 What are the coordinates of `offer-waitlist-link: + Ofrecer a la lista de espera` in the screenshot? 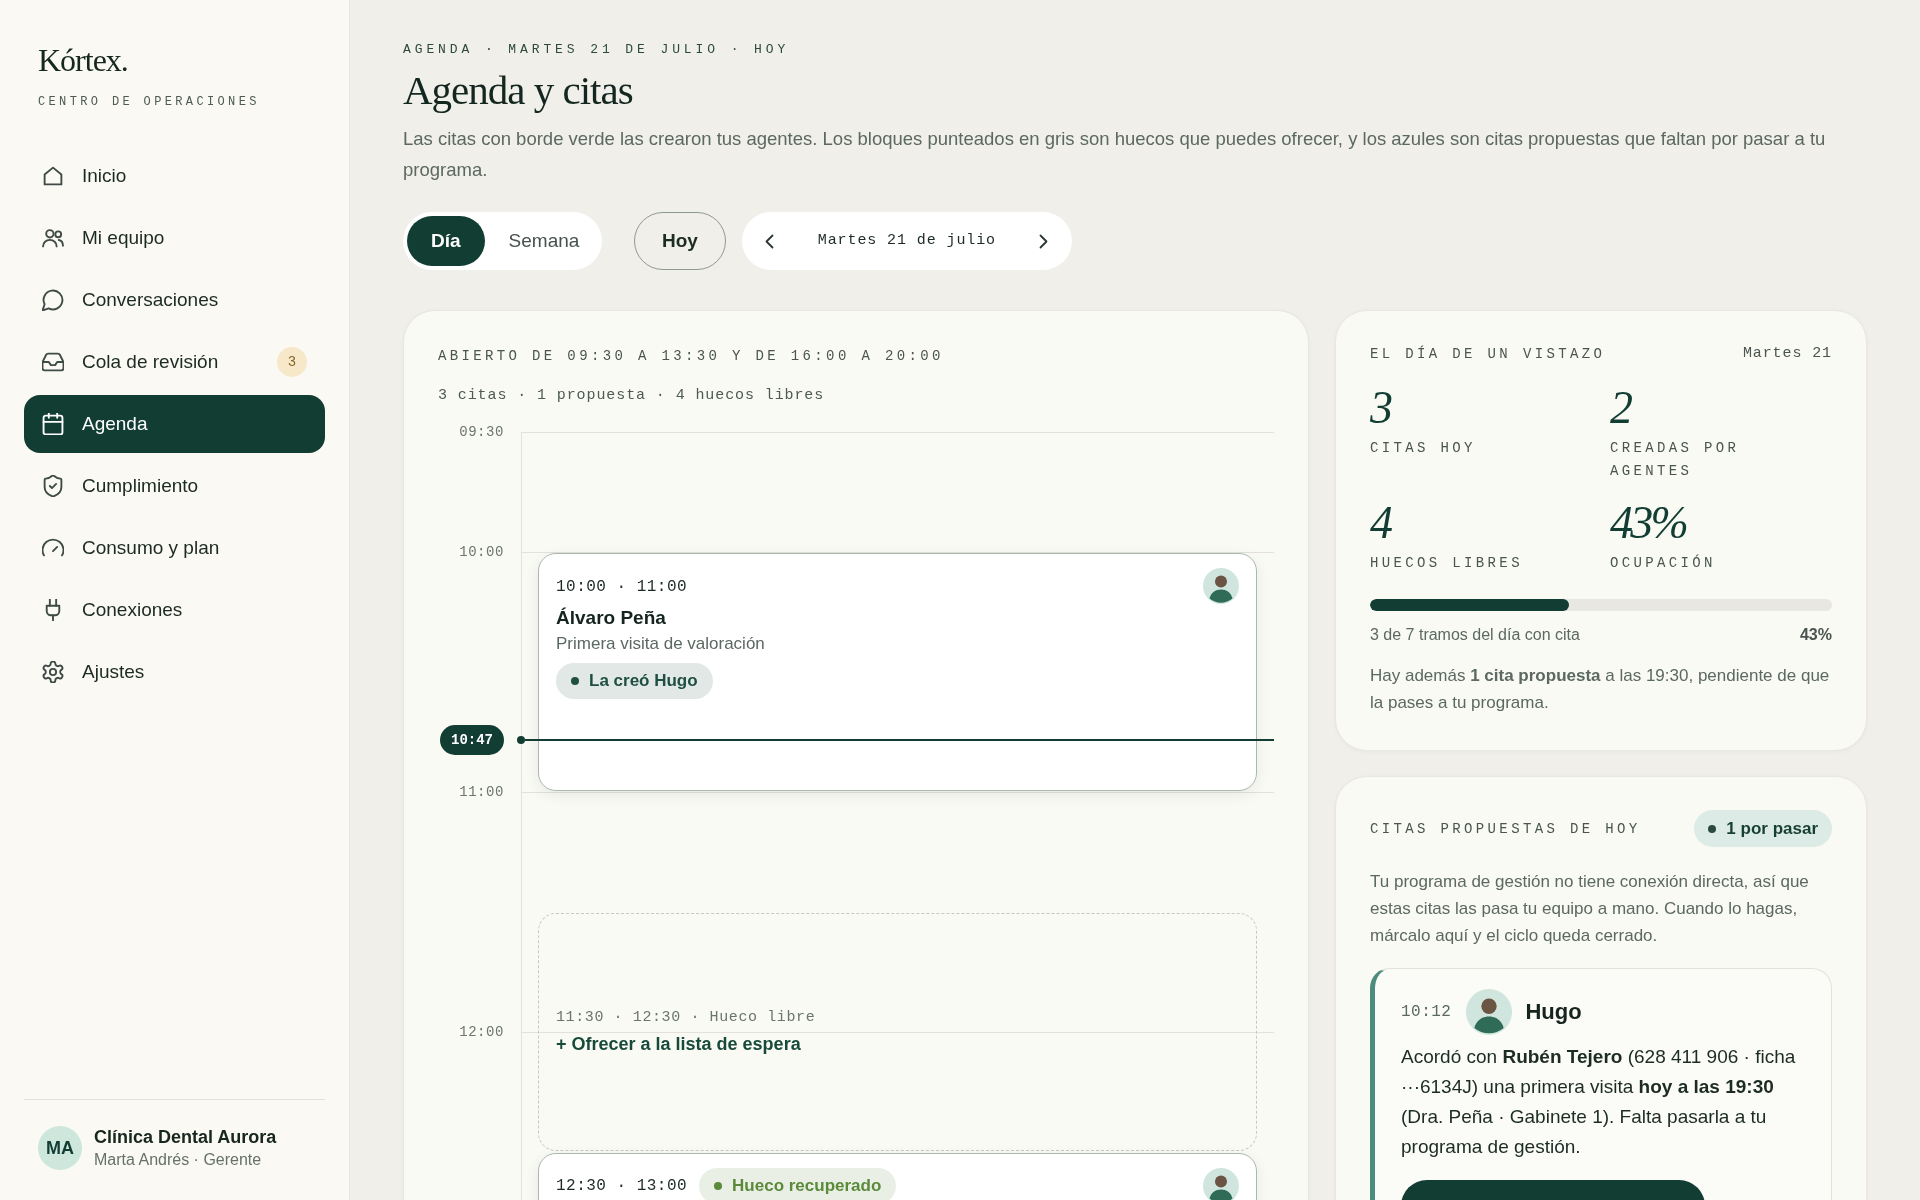 It's located at (678, 1044).